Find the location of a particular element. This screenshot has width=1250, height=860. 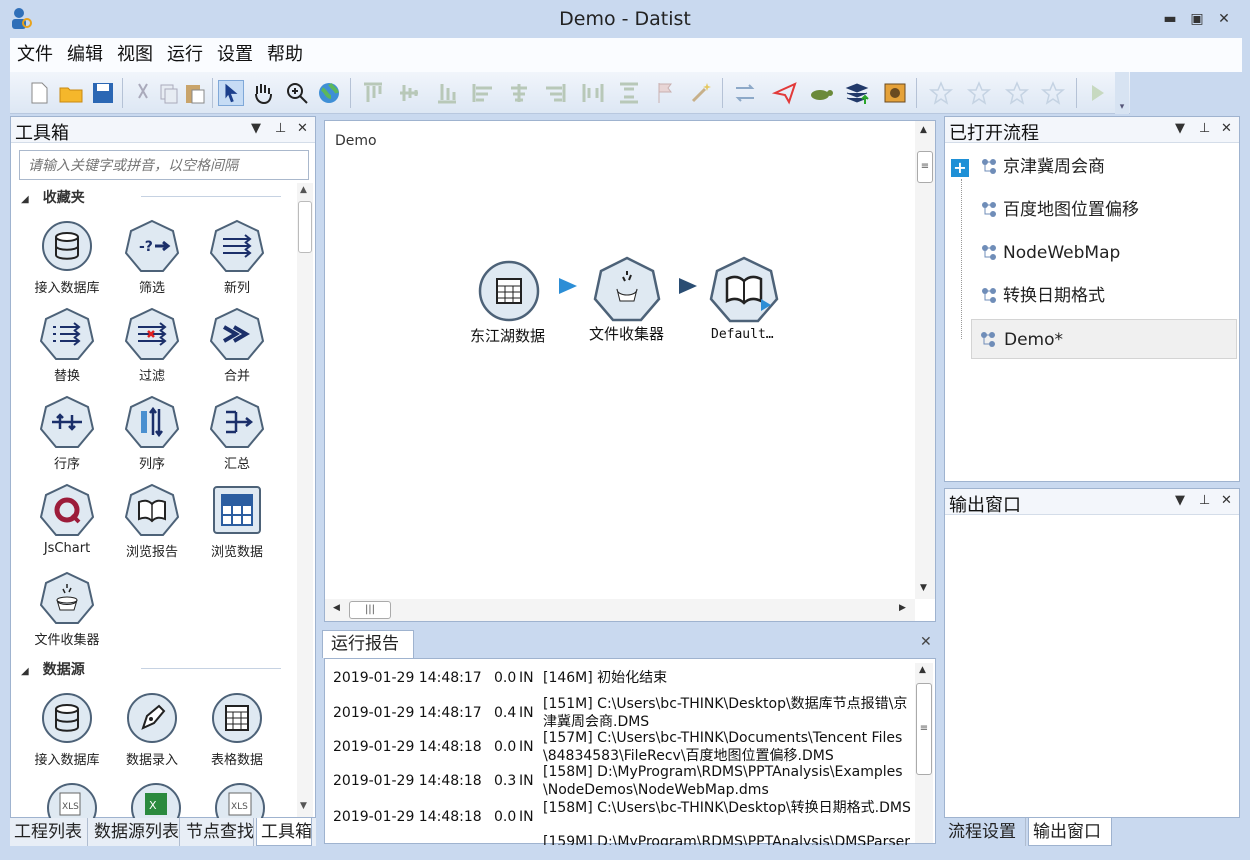

minimize-button: ▬ is located at coordinates (1170, 19).